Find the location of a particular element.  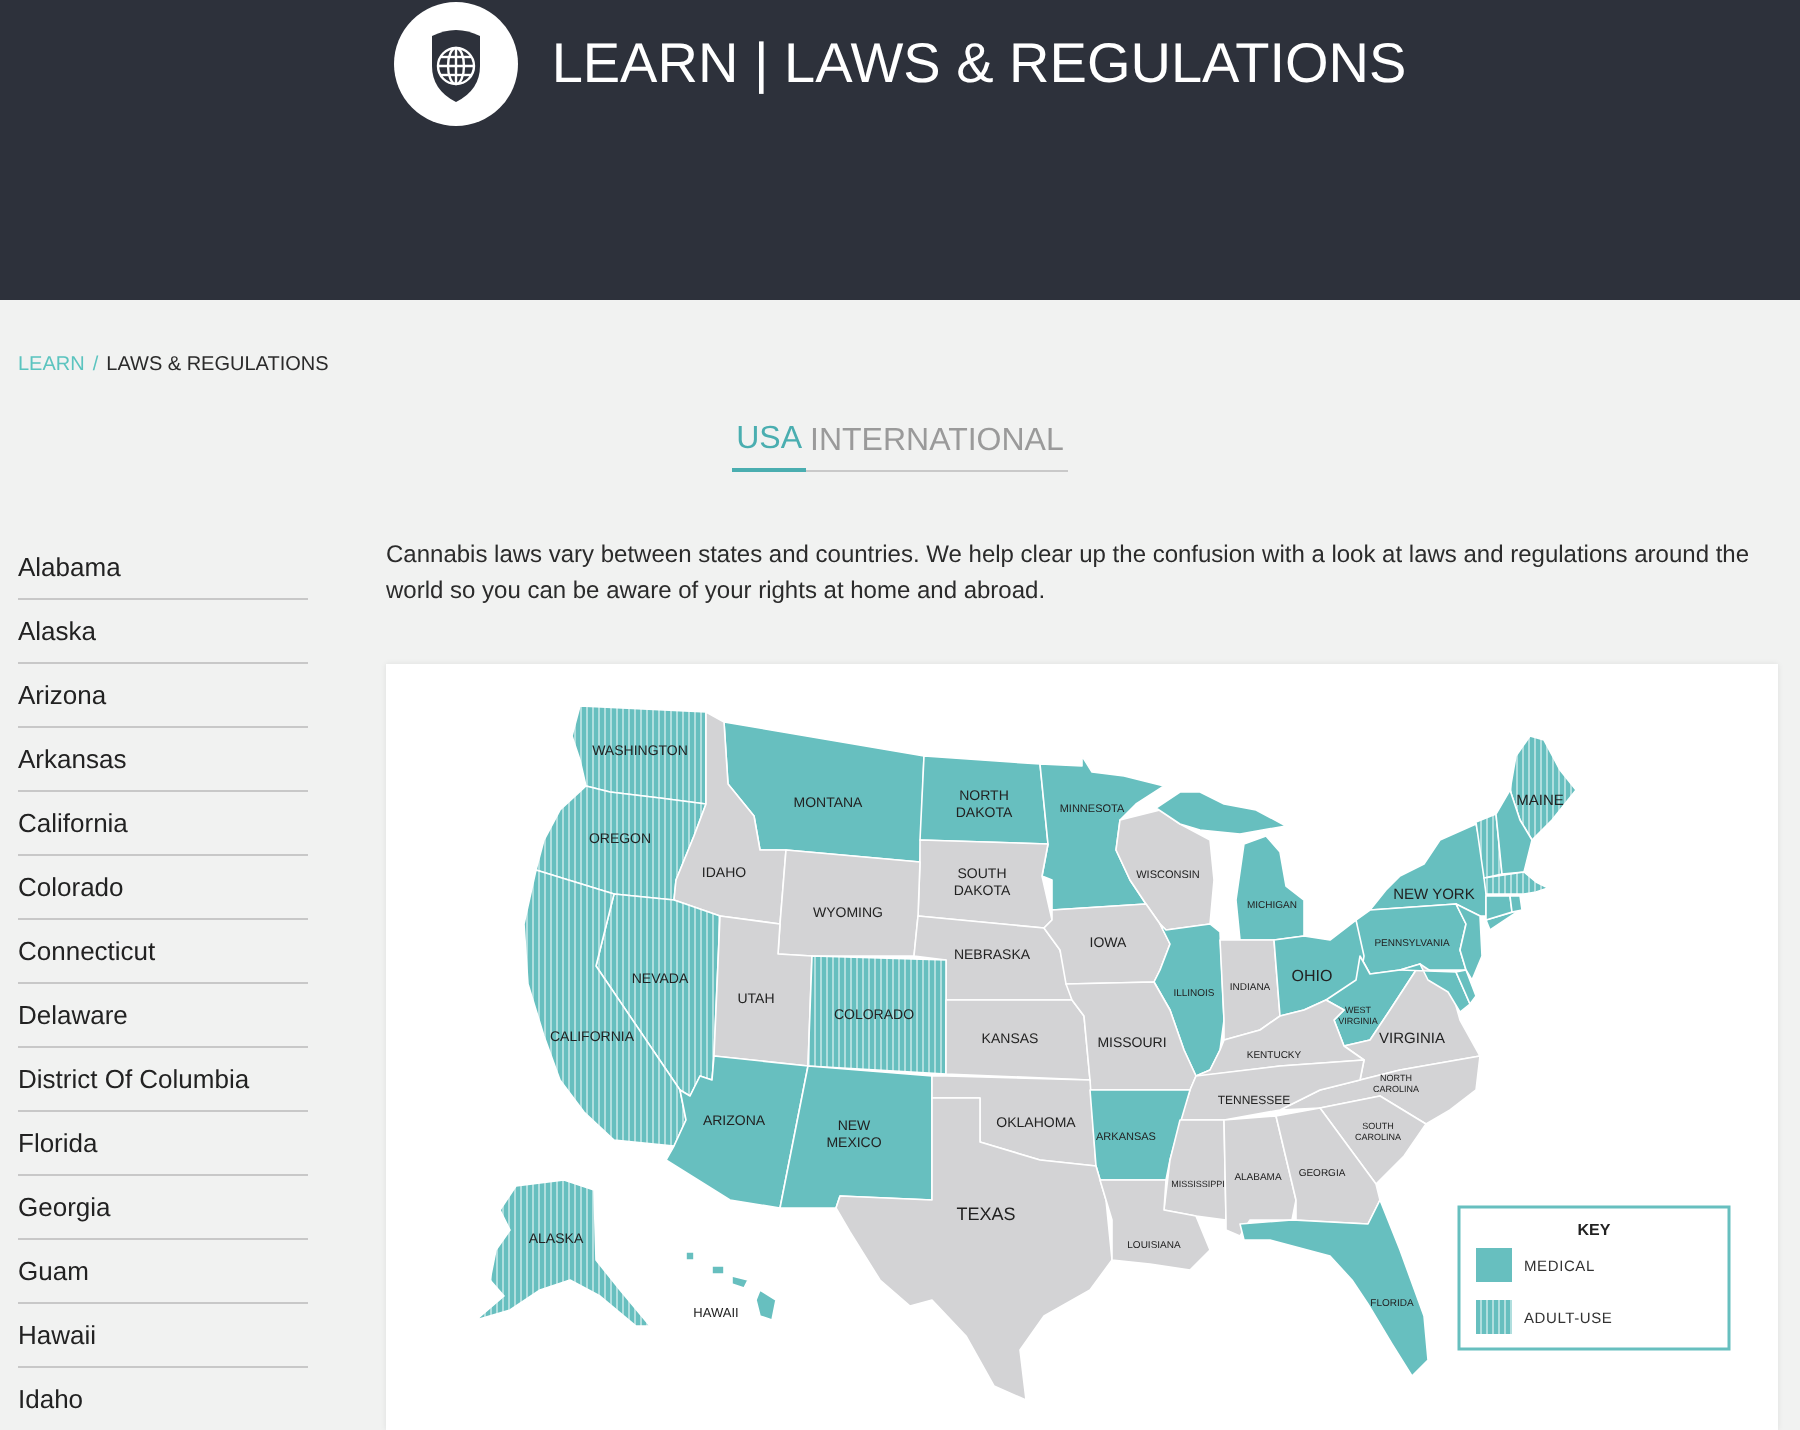

state-link: Guam is located at coordinates (163, 1272).